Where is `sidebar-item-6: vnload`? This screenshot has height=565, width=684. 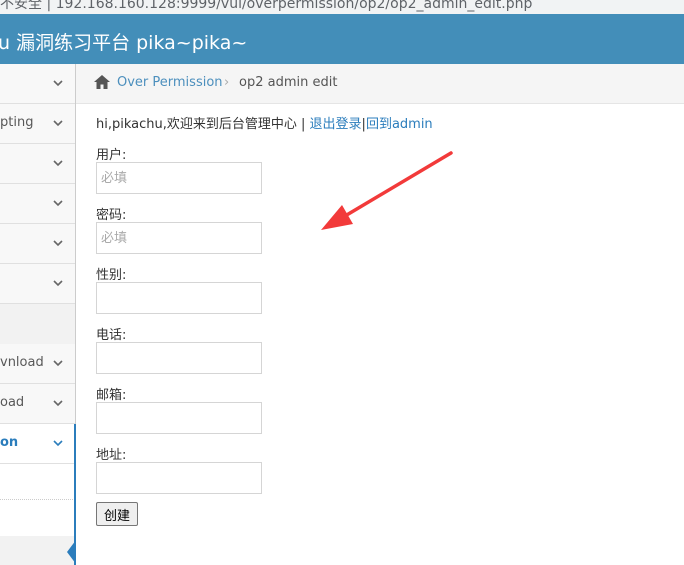 sidebar-item-6: vnload is located at coordinates (37, 364).